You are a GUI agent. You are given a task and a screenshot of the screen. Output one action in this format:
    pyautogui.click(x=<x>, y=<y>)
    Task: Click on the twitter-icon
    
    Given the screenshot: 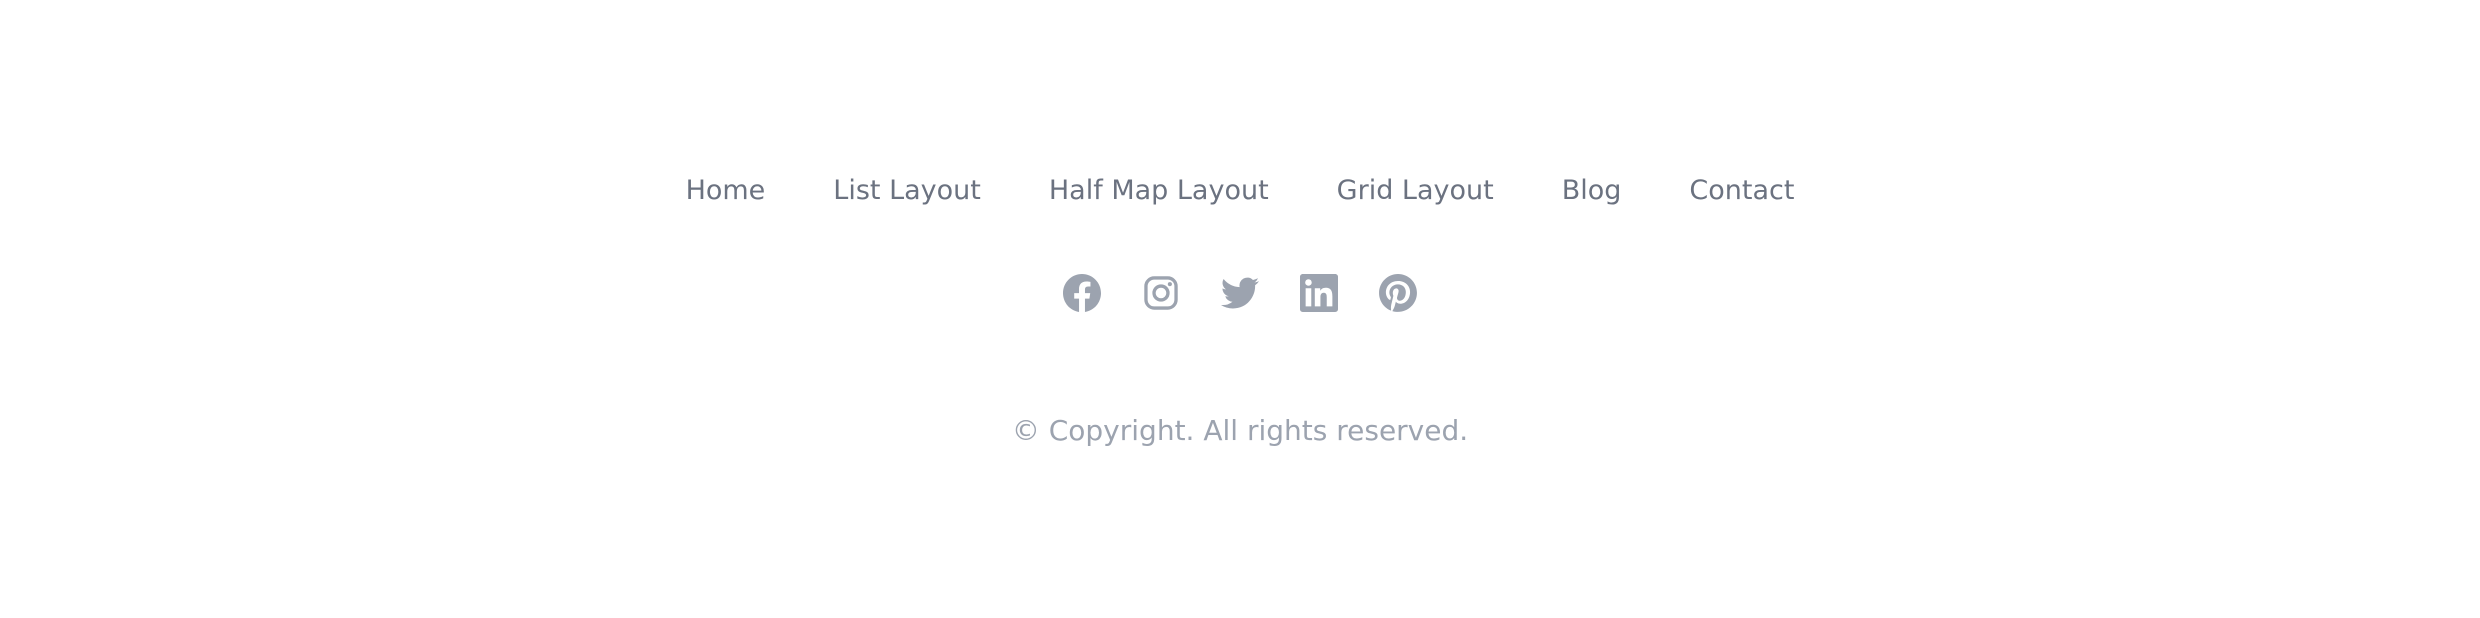 What is the action you would take?
    pyautogui.click(x=1240, y=293)
    